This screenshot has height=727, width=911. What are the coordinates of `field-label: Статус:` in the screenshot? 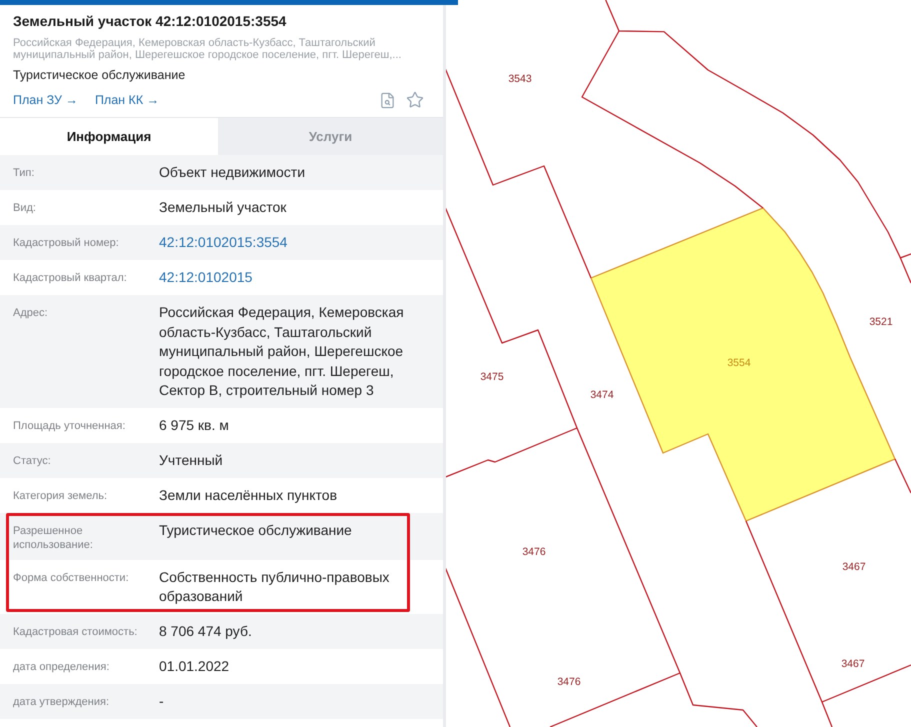 It's located at (32, 461).